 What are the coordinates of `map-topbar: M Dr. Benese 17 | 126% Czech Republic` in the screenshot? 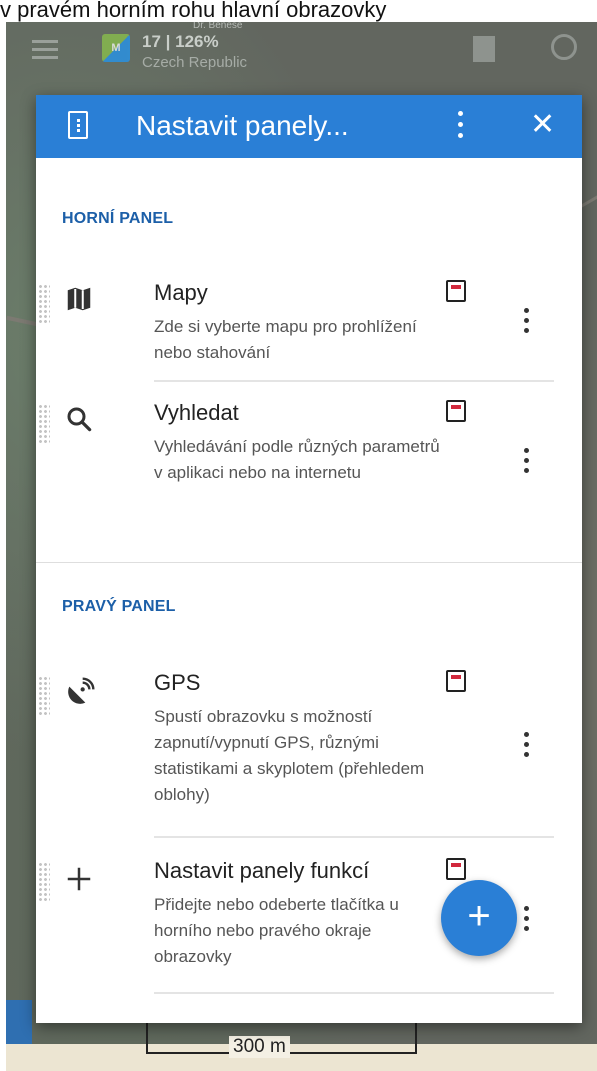 It's located at (301, 57).